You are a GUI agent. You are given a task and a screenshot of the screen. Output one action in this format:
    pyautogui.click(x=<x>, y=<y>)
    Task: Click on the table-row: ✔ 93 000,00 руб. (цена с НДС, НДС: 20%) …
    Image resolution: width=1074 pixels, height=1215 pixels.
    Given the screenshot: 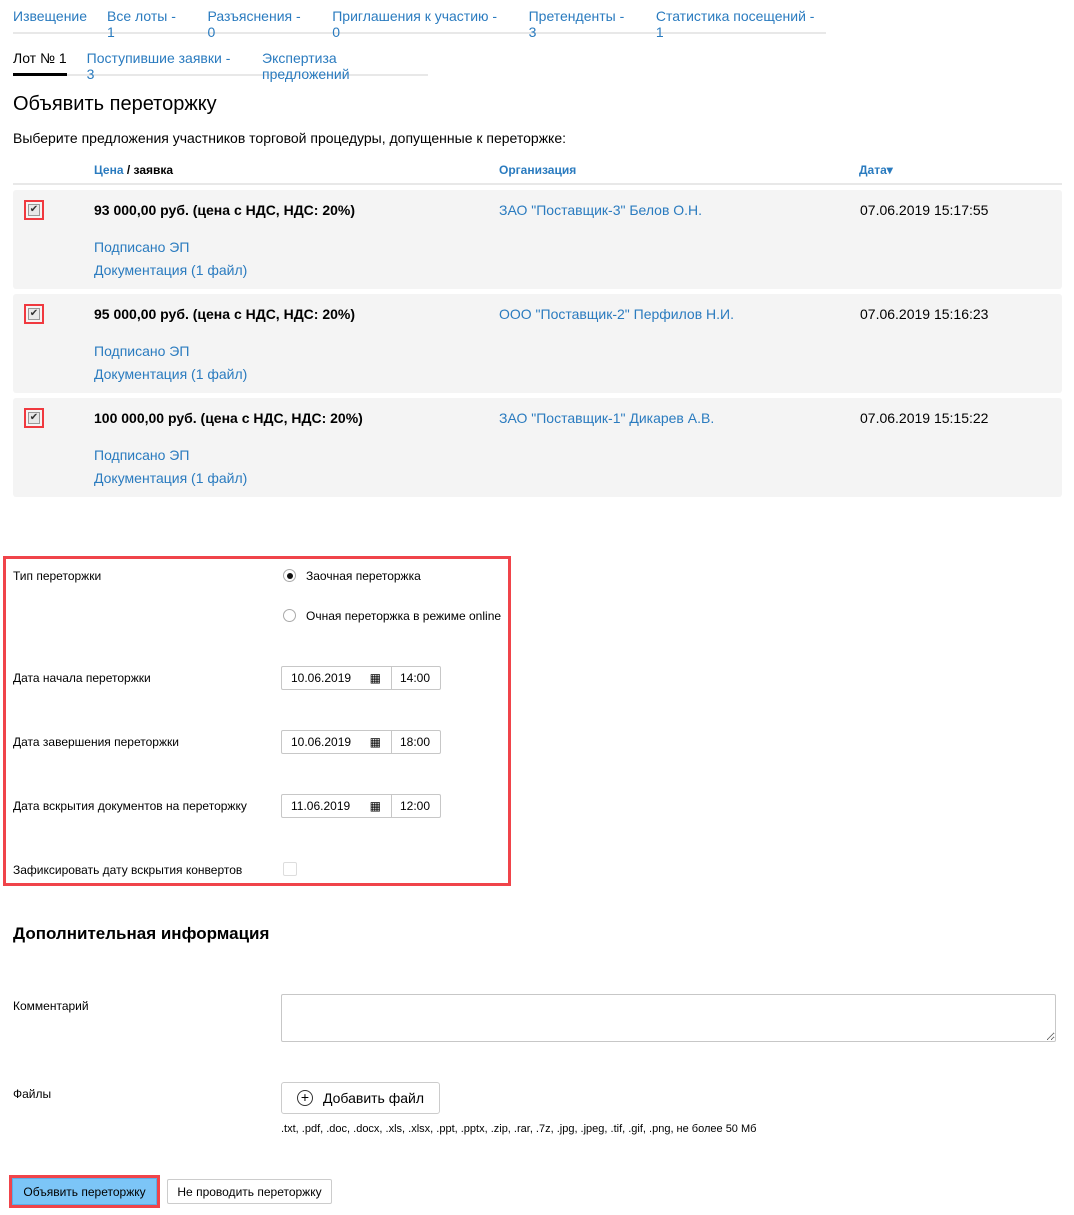 What is the action you would take?
    pyautogui.click(x=537, y=239)
    